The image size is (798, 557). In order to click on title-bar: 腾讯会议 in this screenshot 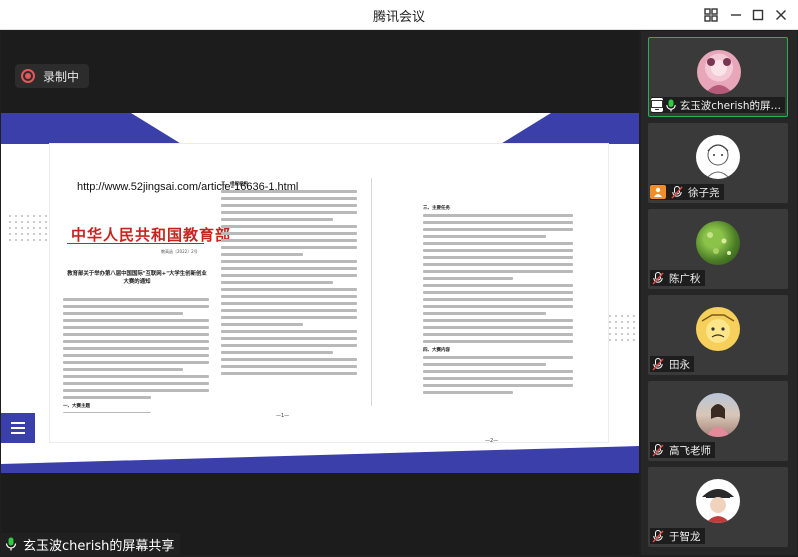, I will do `click(399, 15)`.